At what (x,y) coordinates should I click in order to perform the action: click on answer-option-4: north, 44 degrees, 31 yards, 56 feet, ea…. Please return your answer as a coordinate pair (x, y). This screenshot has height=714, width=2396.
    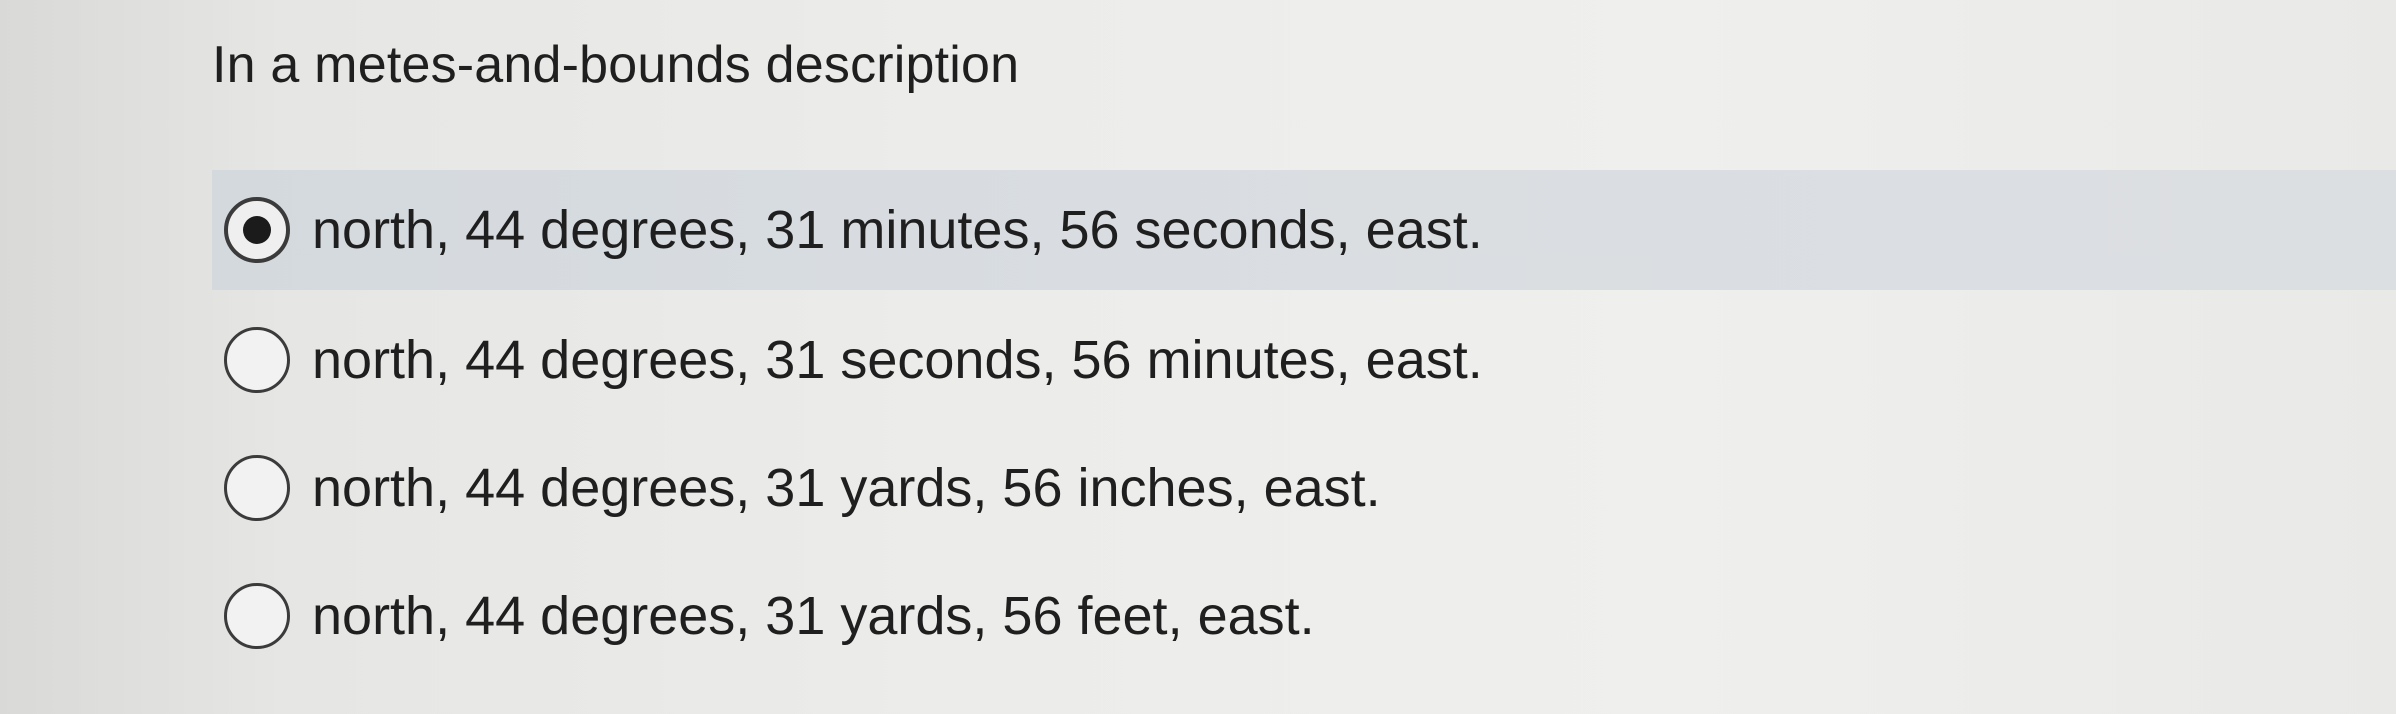
    Looking at the image, I should click on (763, 616).